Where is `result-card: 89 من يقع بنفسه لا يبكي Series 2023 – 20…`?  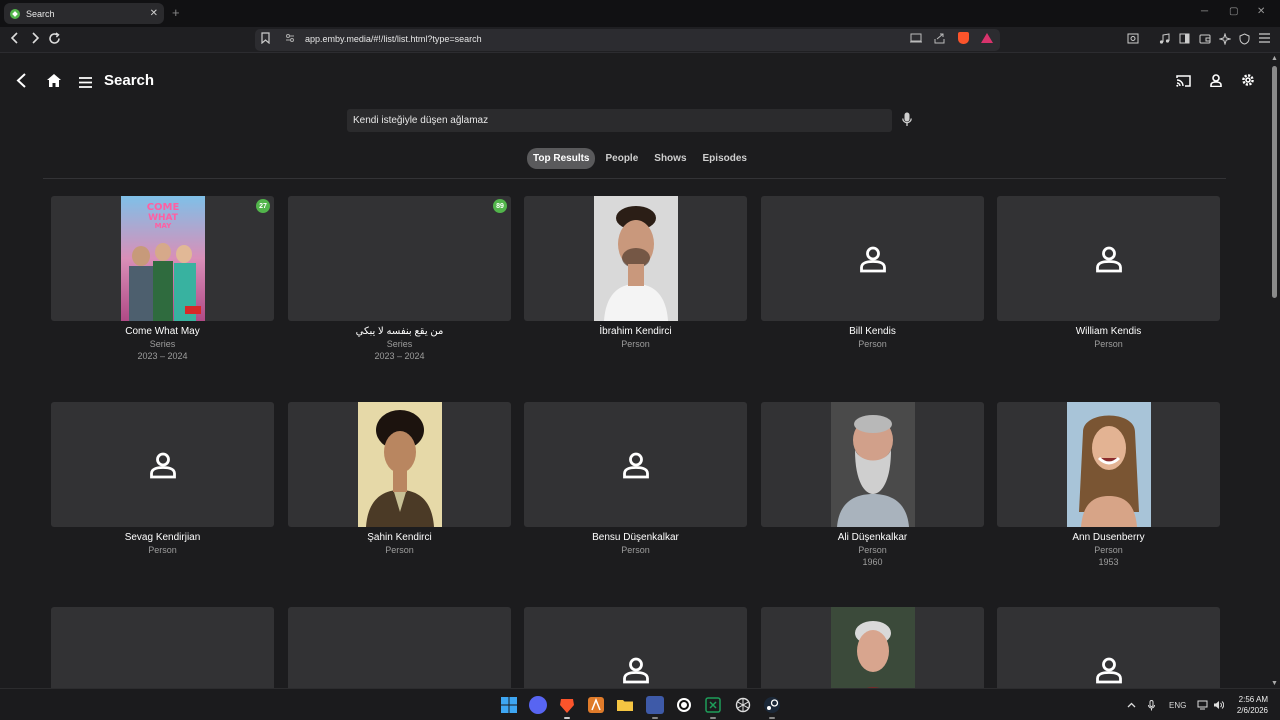 result-card: 89 من يقع بنفسه لا يبكي Series 2023 – 20… is located at coordinates (399, 278).